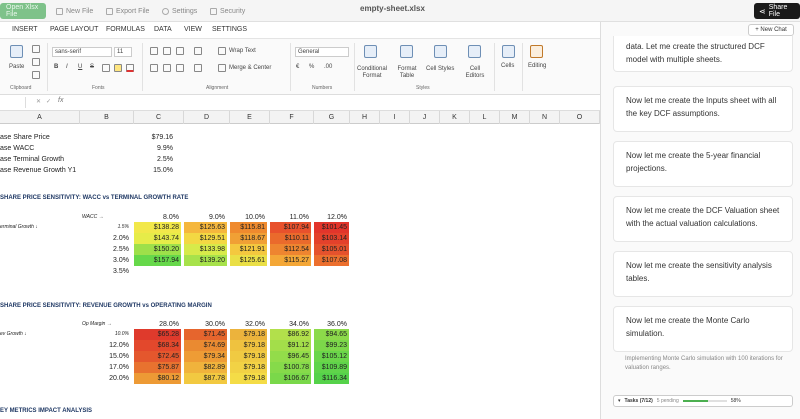 This screenshot has width=800, height=419. What do you see at coordinates (248, 238) in the screenshot?
I see `heatmap-cell: $118.67` at bounding box center [248, 238].